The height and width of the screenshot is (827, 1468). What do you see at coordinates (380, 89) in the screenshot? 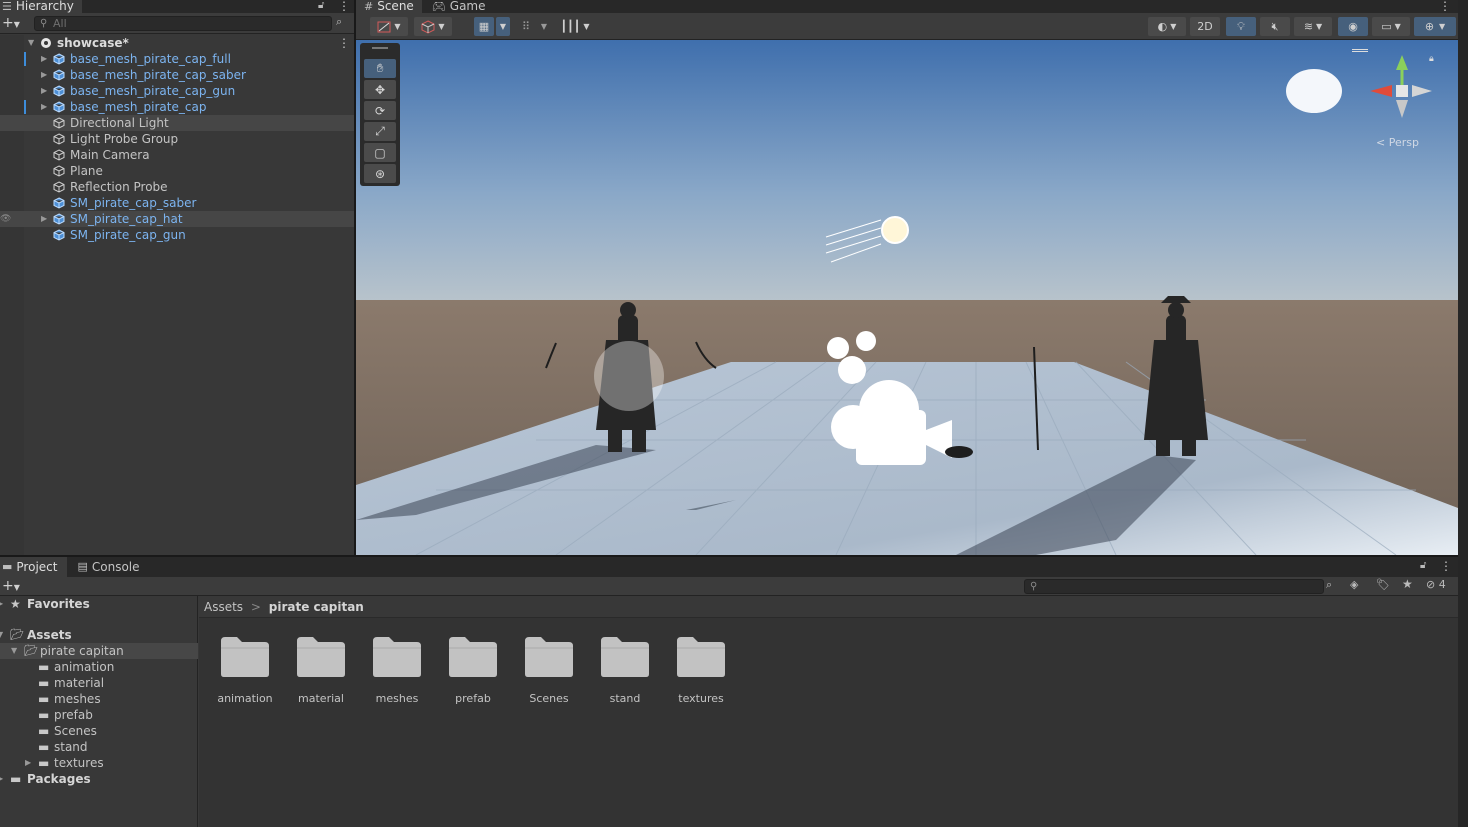
I see `move-tool-button: ✥` at bounding box center [380, 89].